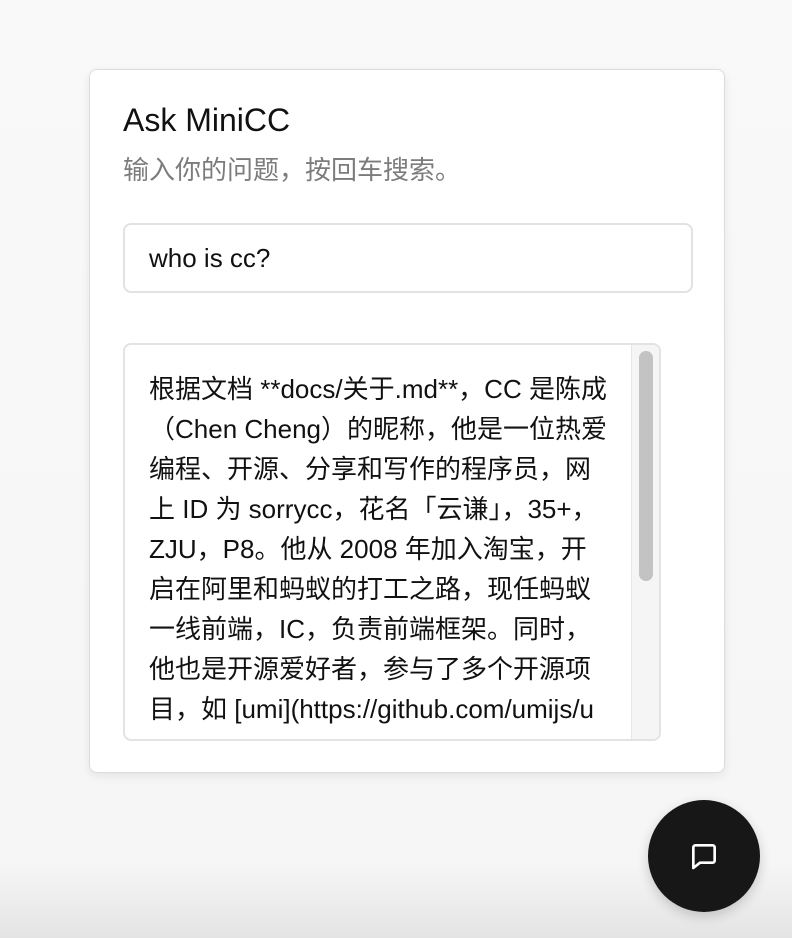  I want to click on chat-toggle-button, so click(704, 856).